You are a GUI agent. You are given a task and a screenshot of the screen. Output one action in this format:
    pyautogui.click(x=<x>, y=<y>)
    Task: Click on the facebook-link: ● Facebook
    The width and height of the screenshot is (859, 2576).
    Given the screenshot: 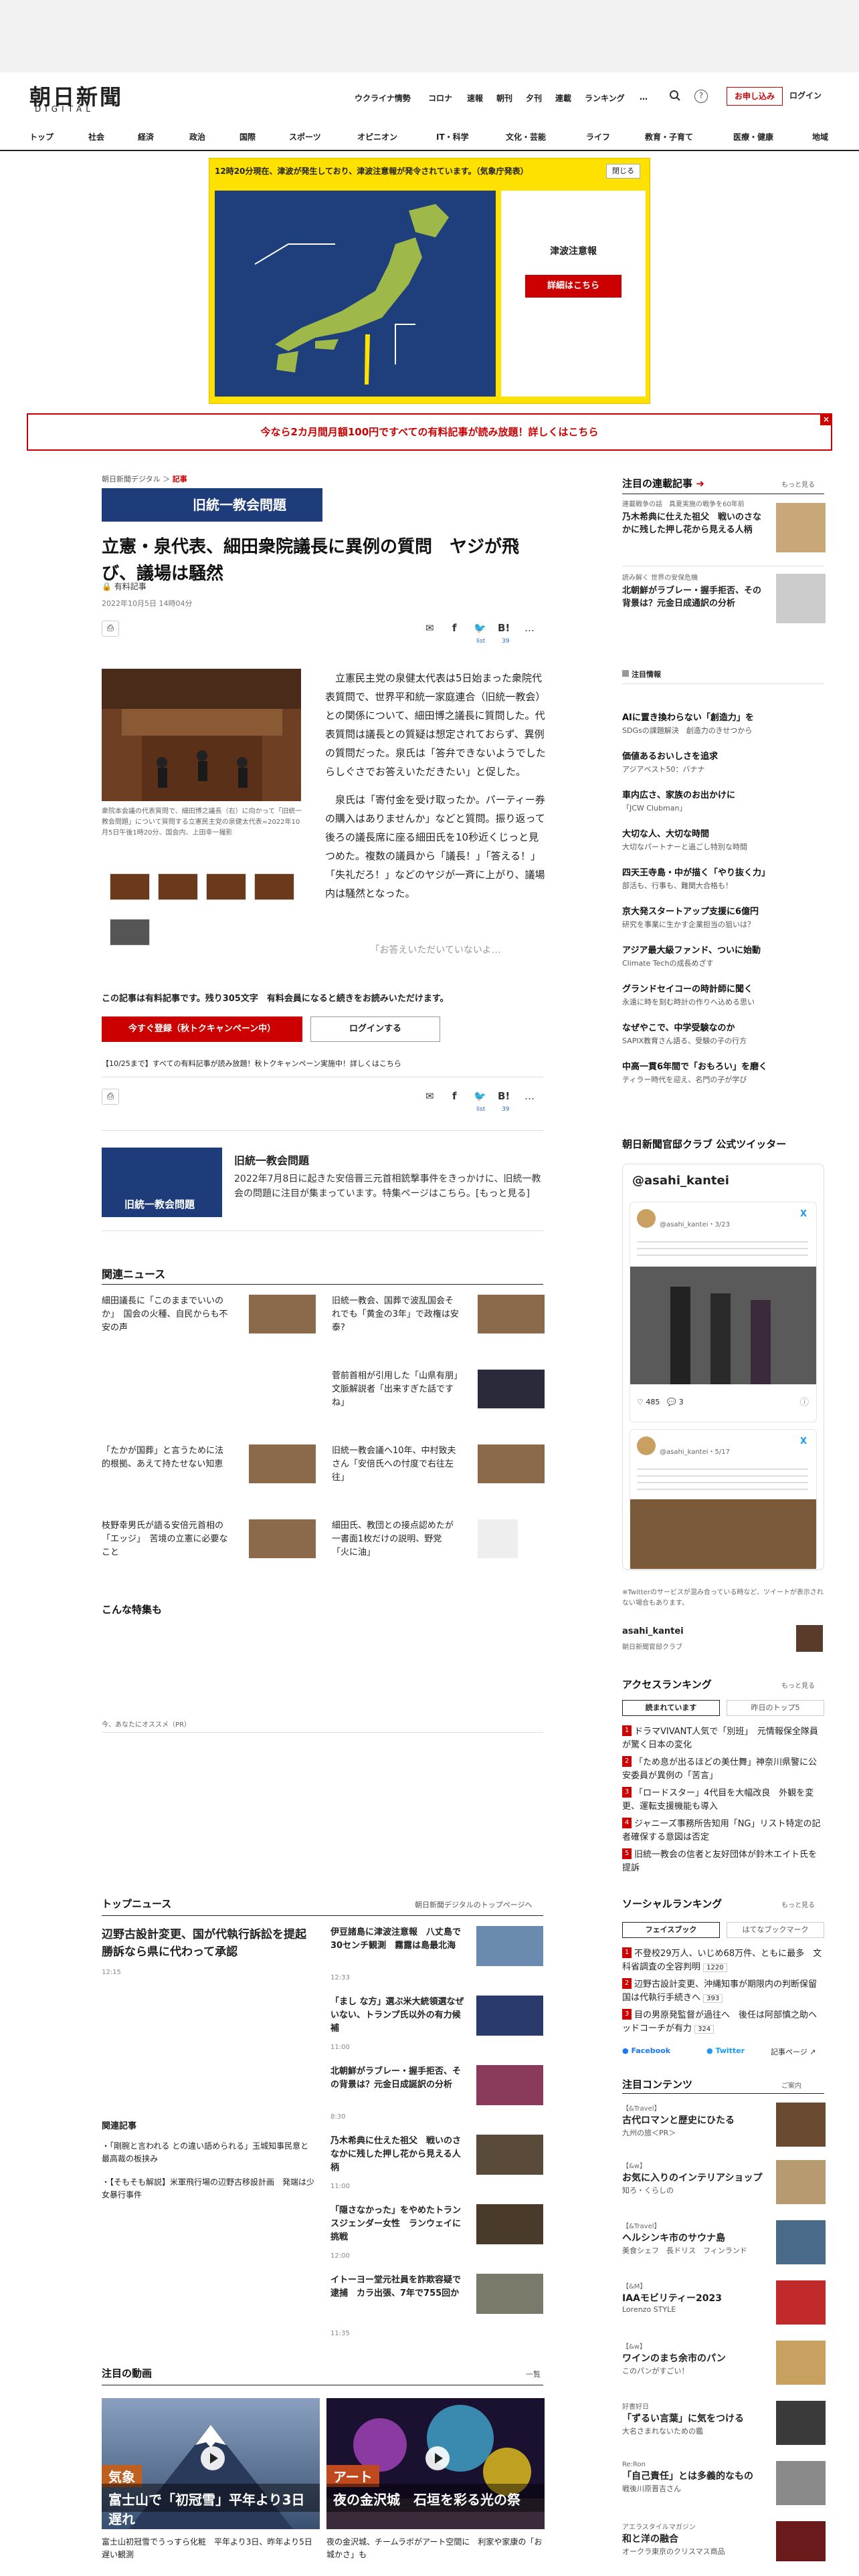 What is the action you would take?
    pyautogui.click(x=646, y=2050)
    